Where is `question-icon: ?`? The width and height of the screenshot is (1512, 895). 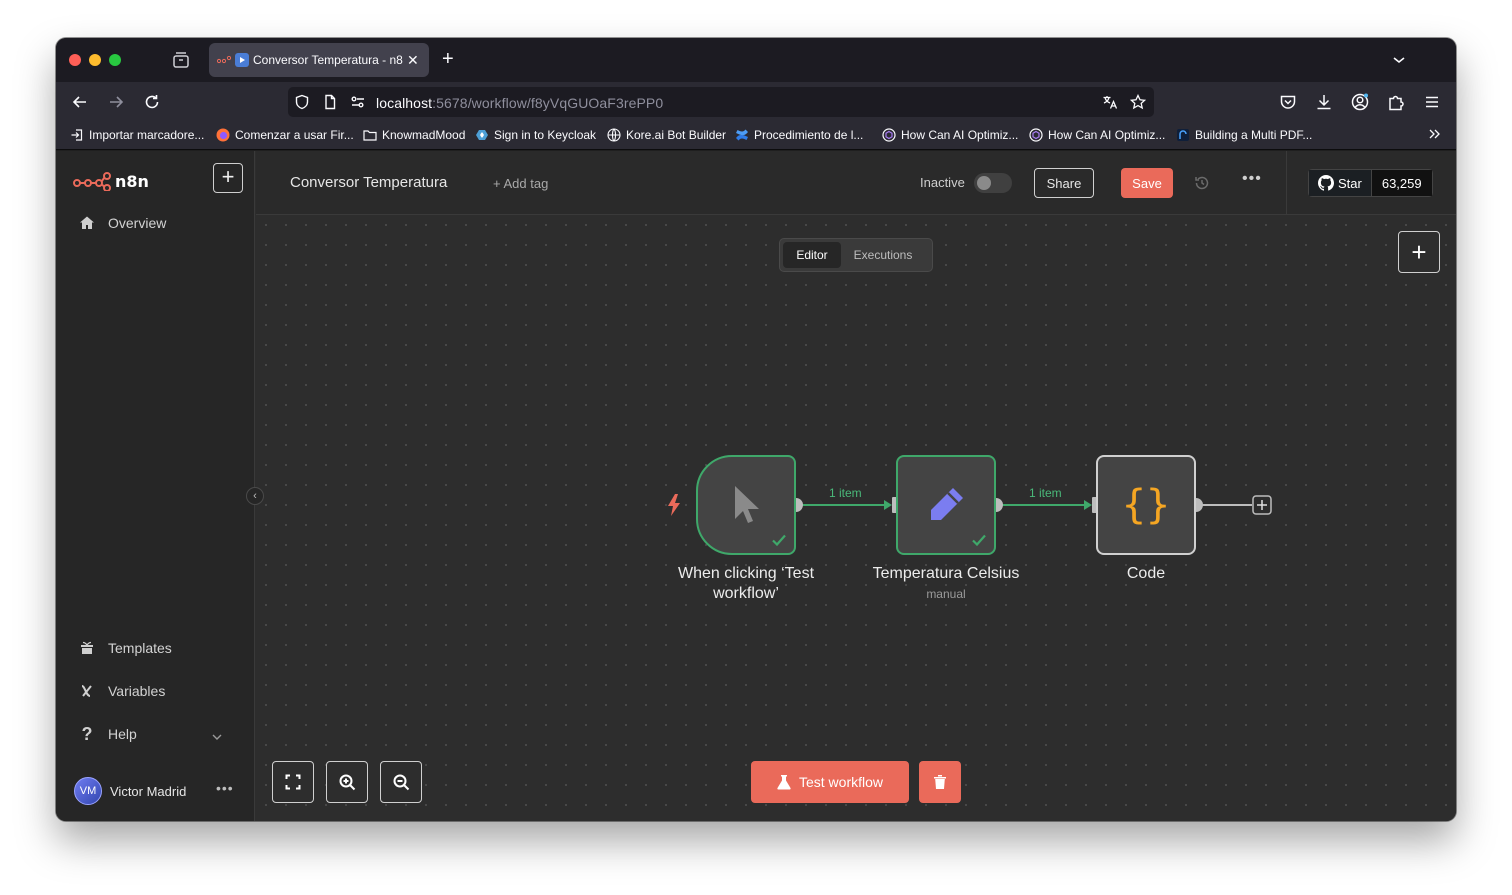
question-icon: ? is located at coordinates (87, 733).